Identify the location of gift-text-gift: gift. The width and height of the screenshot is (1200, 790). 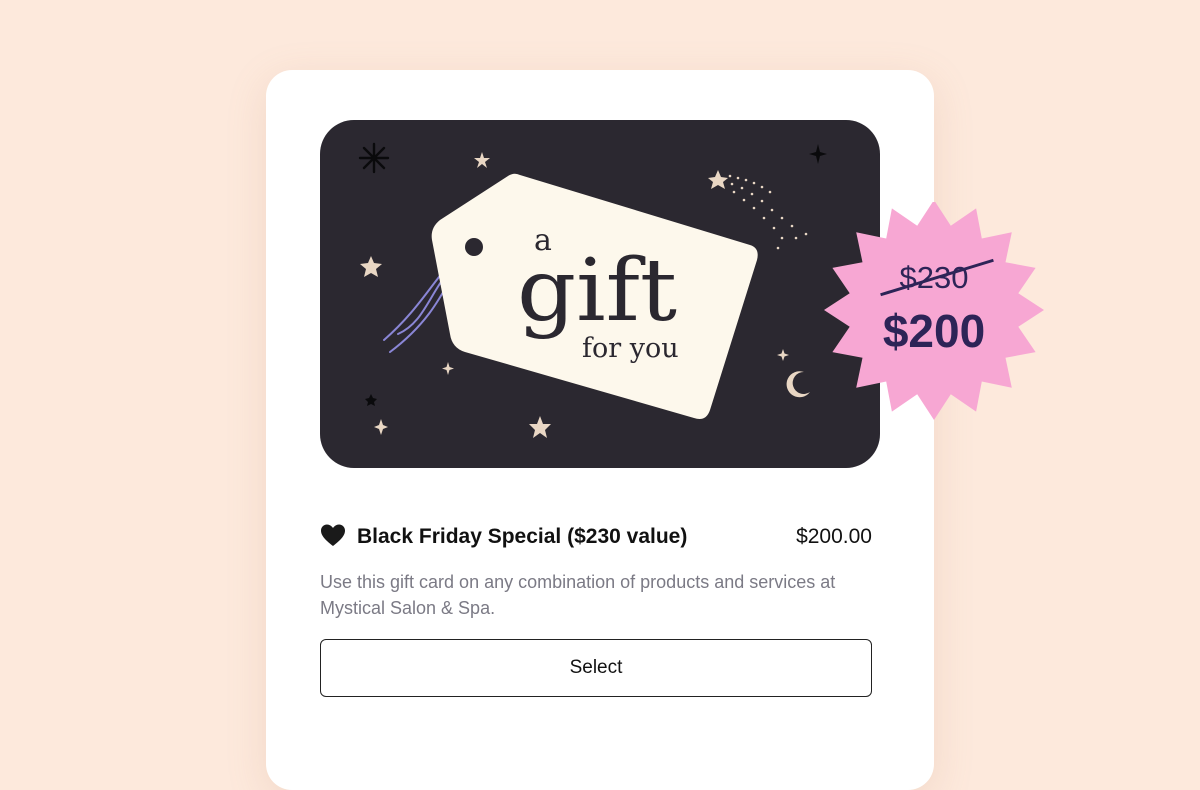
(597, 291).